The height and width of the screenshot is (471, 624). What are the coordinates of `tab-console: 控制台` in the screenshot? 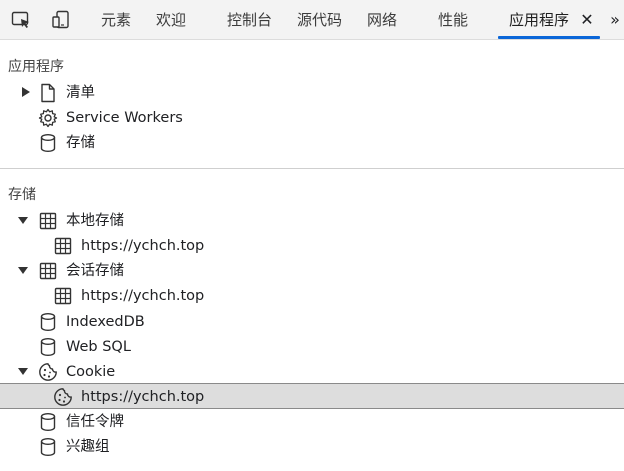 It's located at (249, 20).